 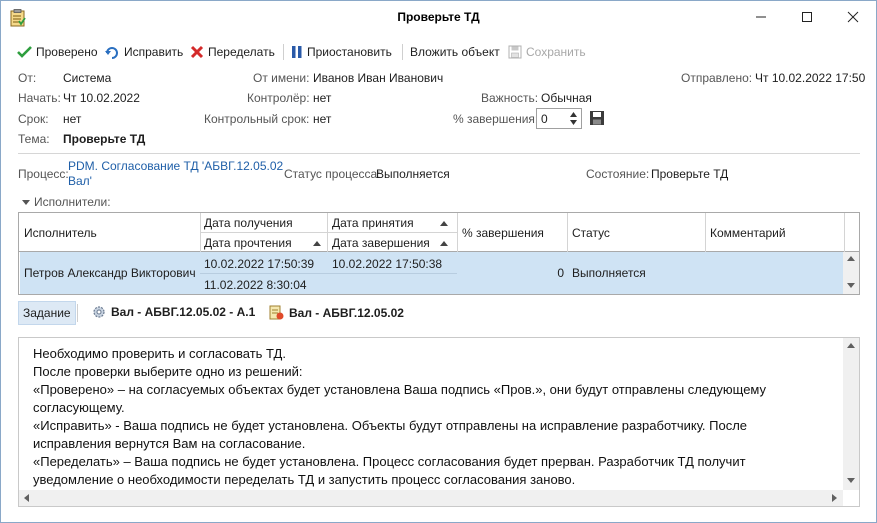 I want to click on process-label: Процесс:, so click(x=43, y=174).